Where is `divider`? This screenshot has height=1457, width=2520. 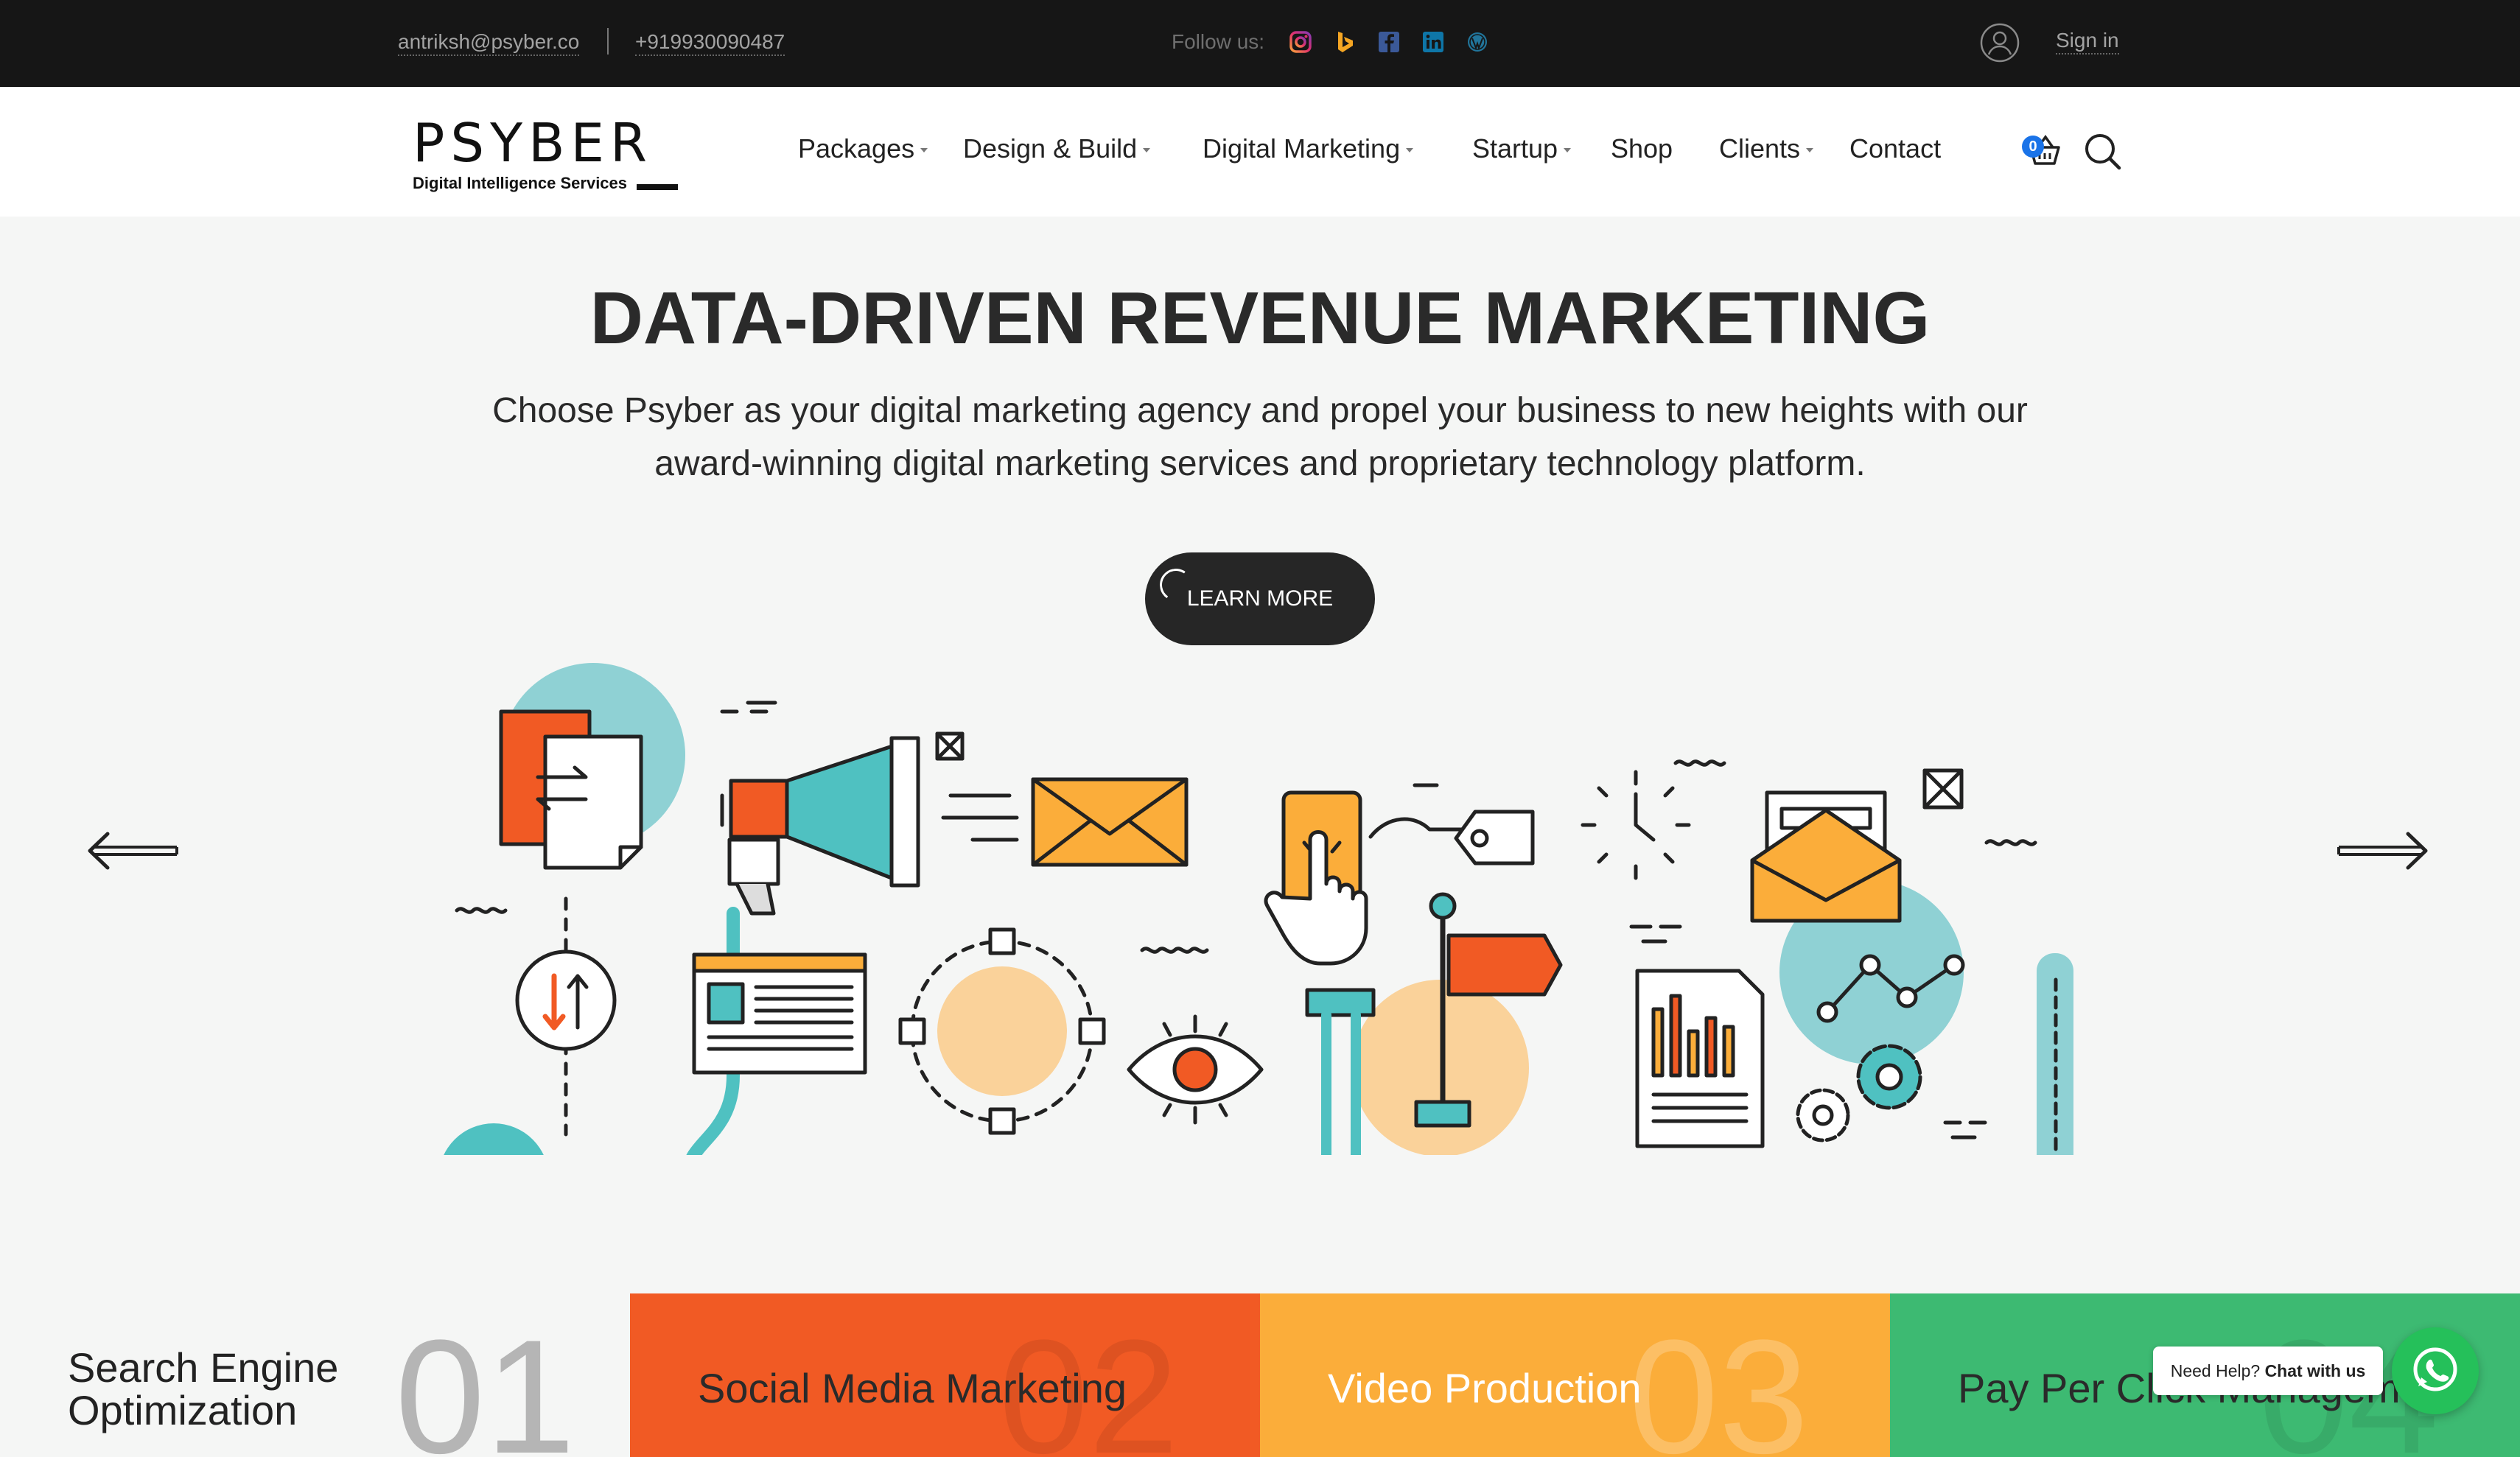
divider is located at coordinates (608, 41).